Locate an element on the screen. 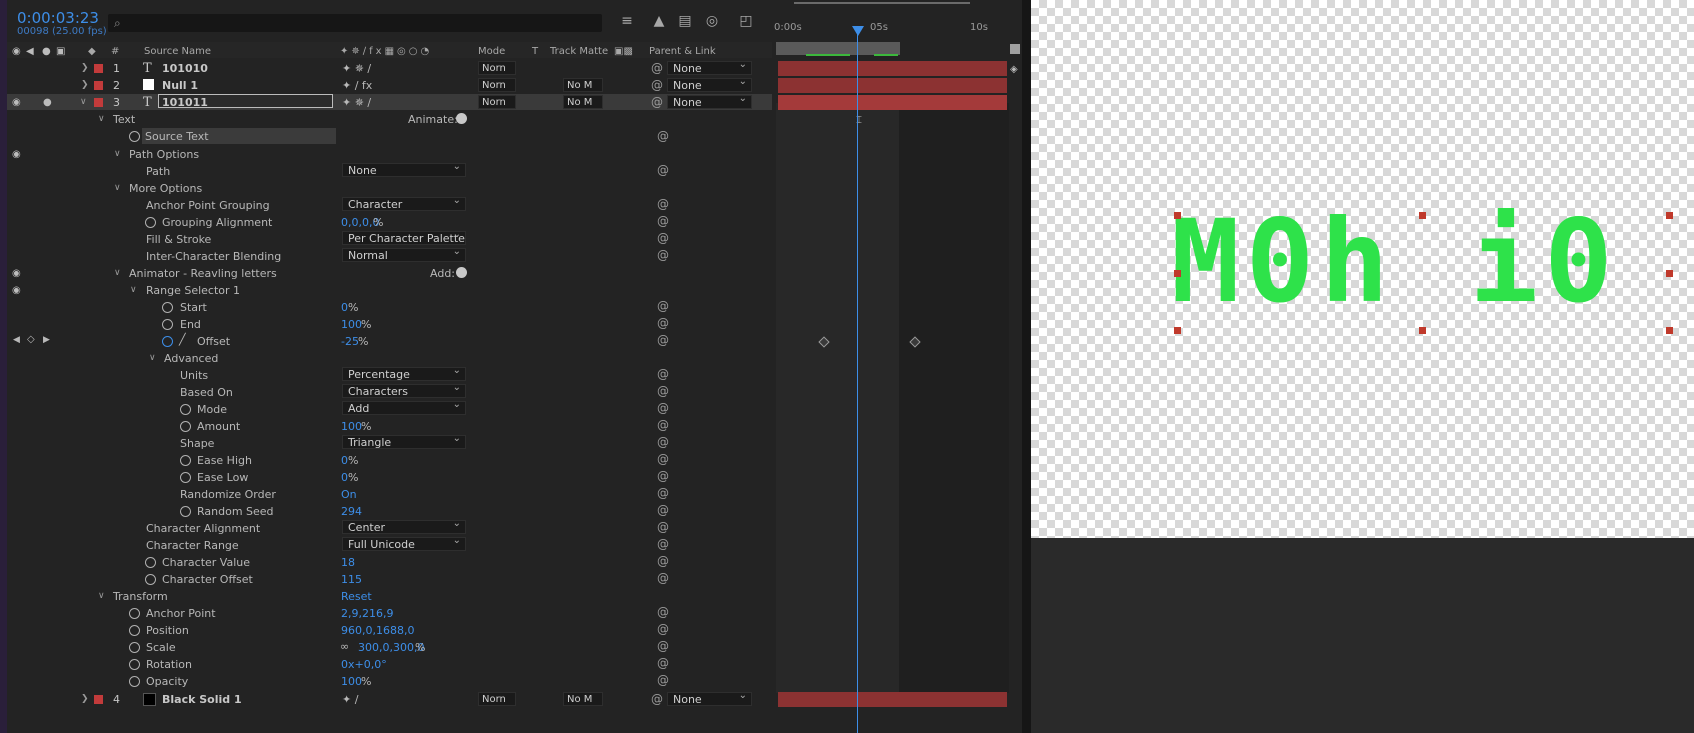 This screenshot has width=1694, height=733. opacity-value: 100 is located at coordinates (351, 681).